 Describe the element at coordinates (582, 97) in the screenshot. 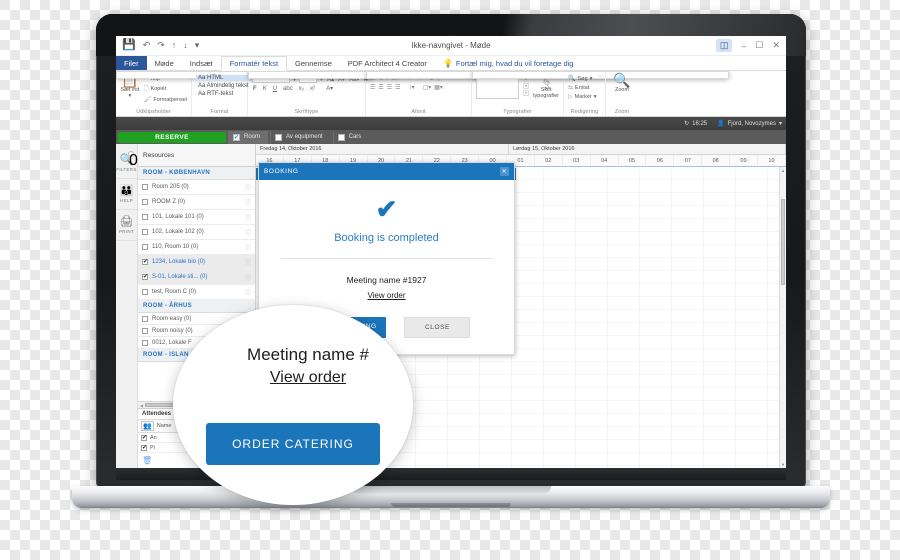

I see `select-button: ▷ Markér ▾` at that location.